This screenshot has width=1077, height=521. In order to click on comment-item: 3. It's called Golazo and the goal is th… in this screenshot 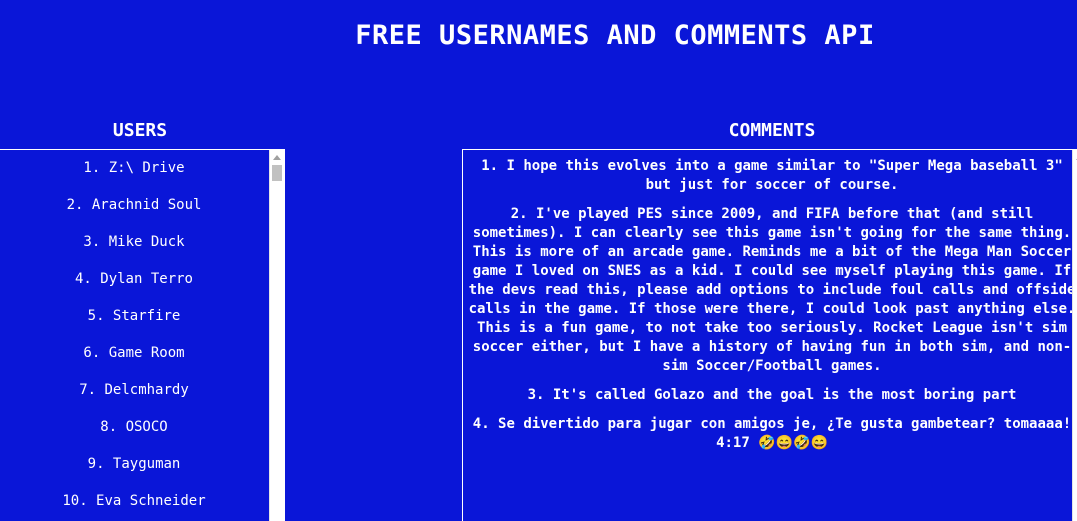, I will do `click(772, 395)`.